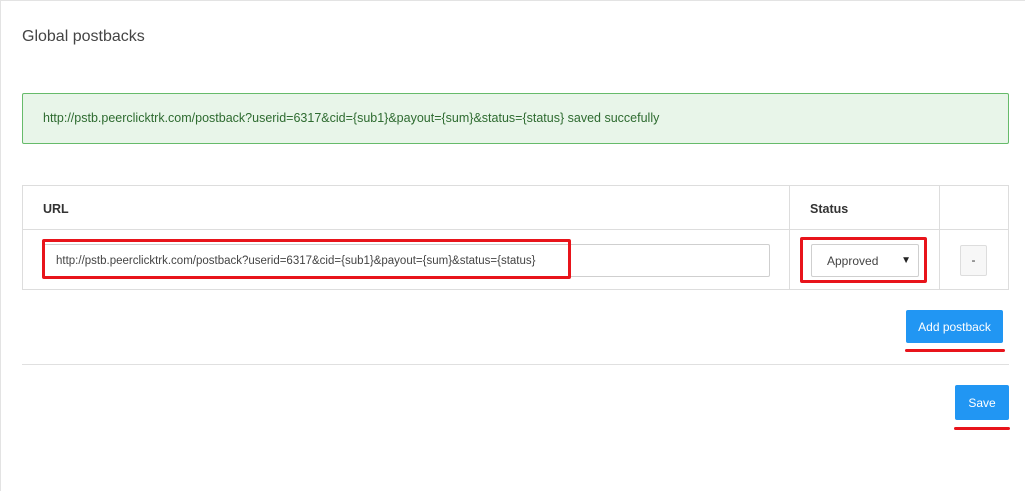  I want to click on annotation-add-postback-underline, so click(955, 350).